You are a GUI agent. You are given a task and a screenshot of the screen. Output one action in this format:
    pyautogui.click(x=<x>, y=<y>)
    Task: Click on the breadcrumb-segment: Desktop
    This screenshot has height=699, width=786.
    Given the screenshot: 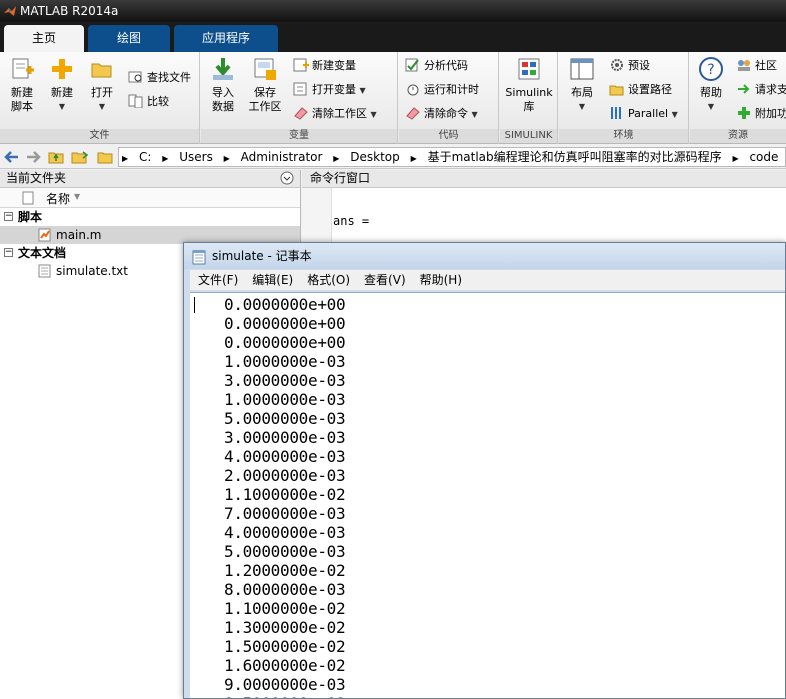 What is the action you would take?
    pyautogui.click(x=375, y=157)
    